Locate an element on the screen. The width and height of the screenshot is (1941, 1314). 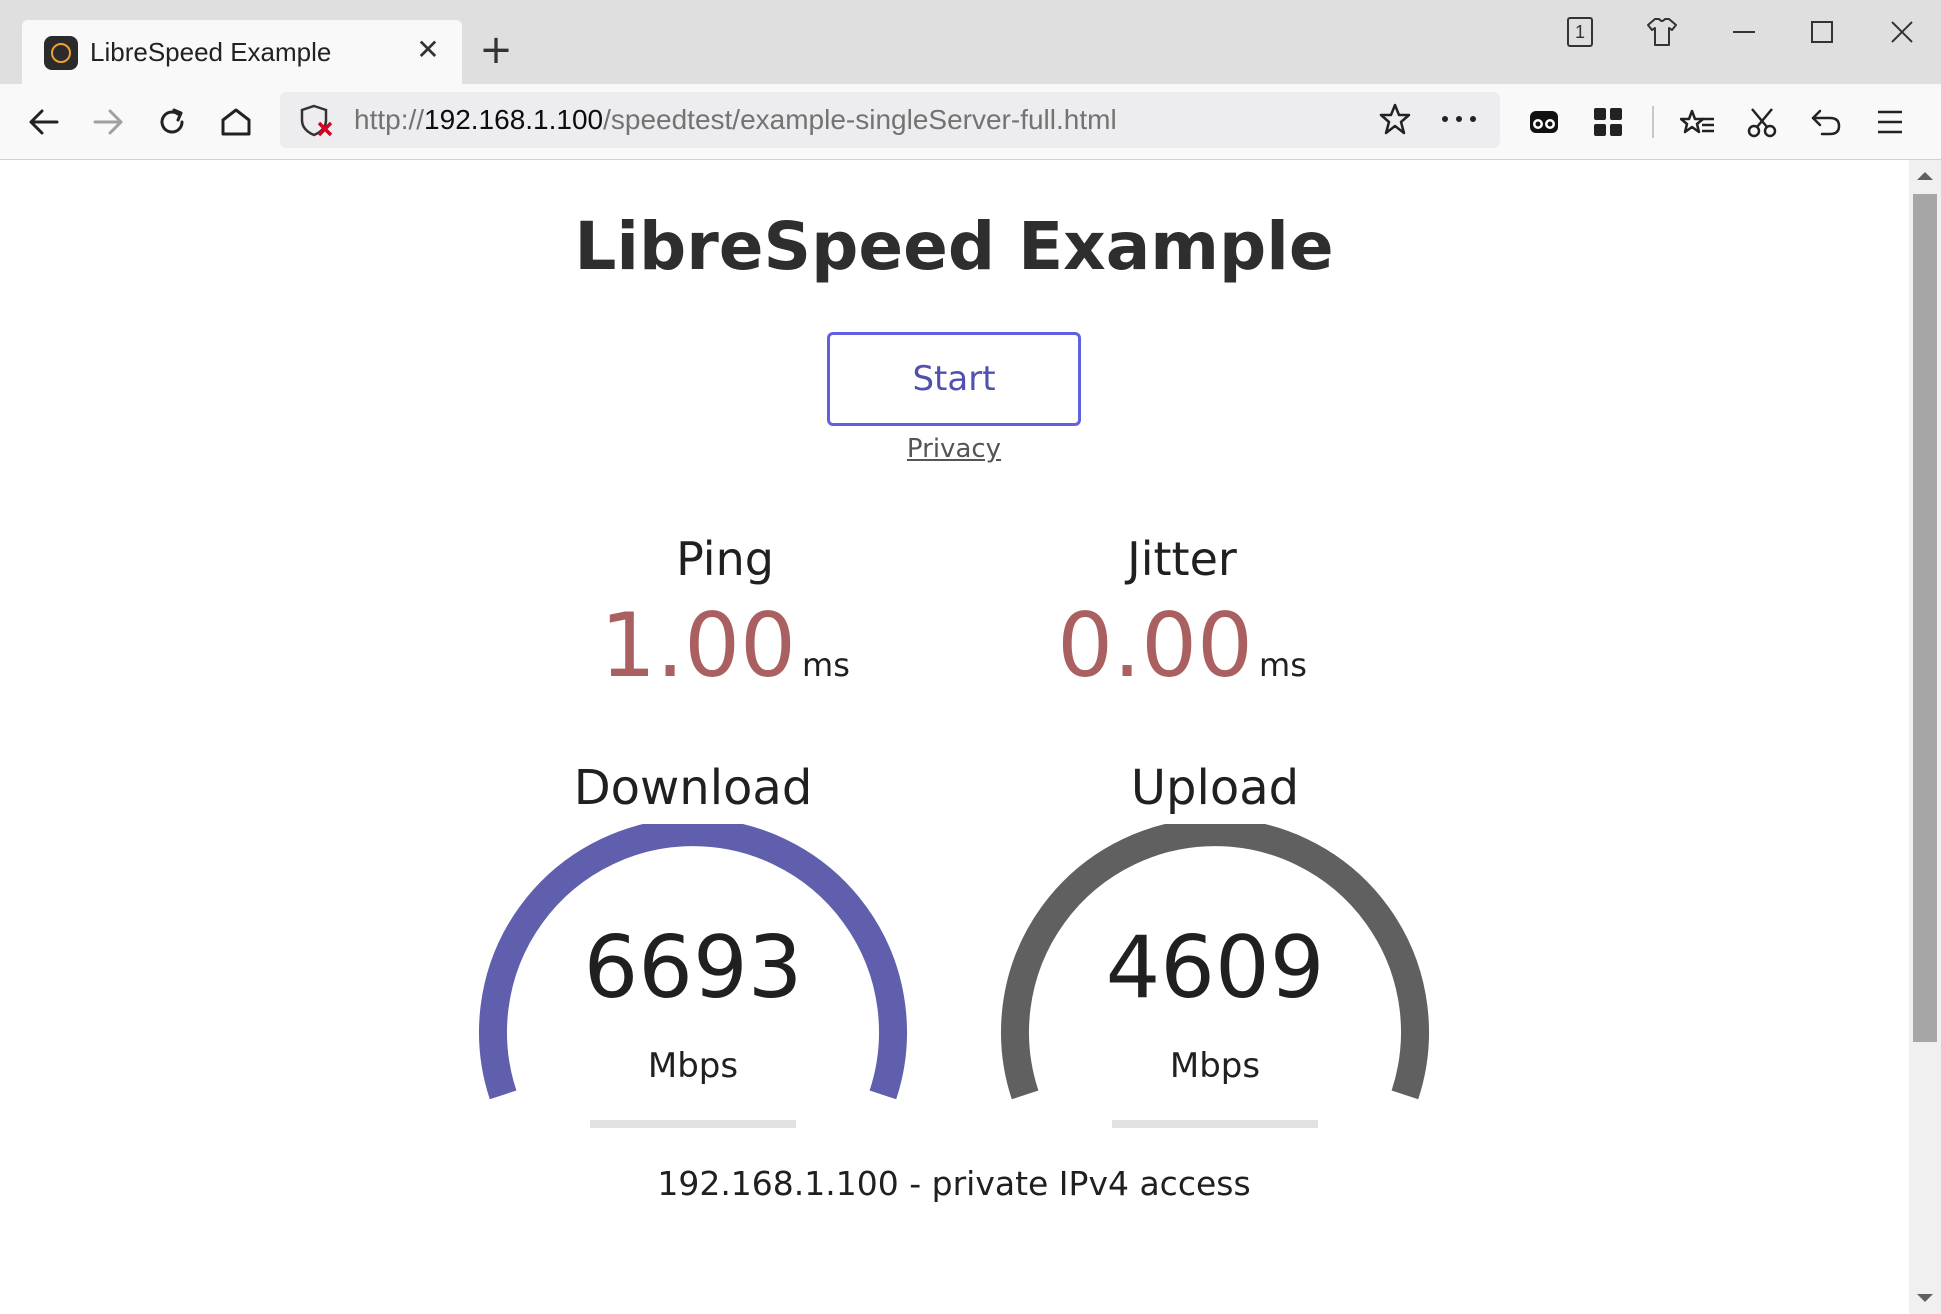
scroll-down-icon is located at coordinates (1925, 1298).